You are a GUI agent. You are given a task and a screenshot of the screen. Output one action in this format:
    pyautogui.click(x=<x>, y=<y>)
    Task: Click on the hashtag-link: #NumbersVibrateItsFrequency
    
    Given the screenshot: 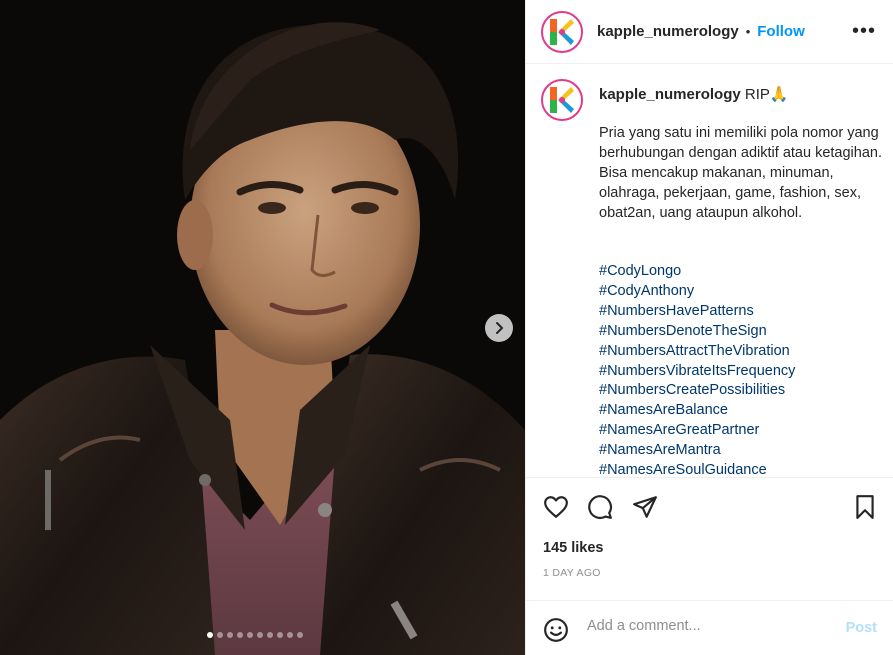 What is the action you would take?
    pyautogui.click(x=741, y=372)
    